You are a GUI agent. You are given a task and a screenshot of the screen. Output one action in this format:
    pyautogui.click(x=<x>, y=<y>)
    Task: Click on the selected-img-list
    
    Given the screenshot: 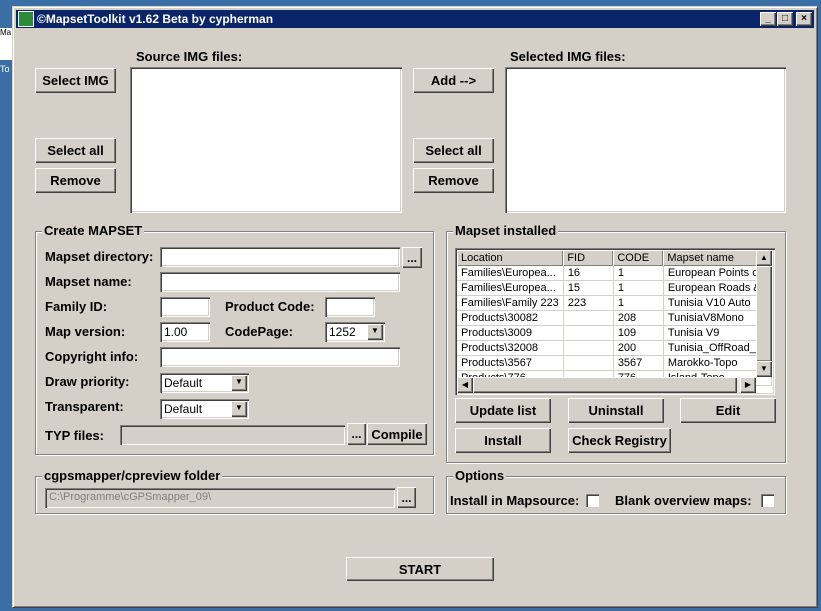 What is the action you would take?
    pyautogui.click(x=645, y=140)
    